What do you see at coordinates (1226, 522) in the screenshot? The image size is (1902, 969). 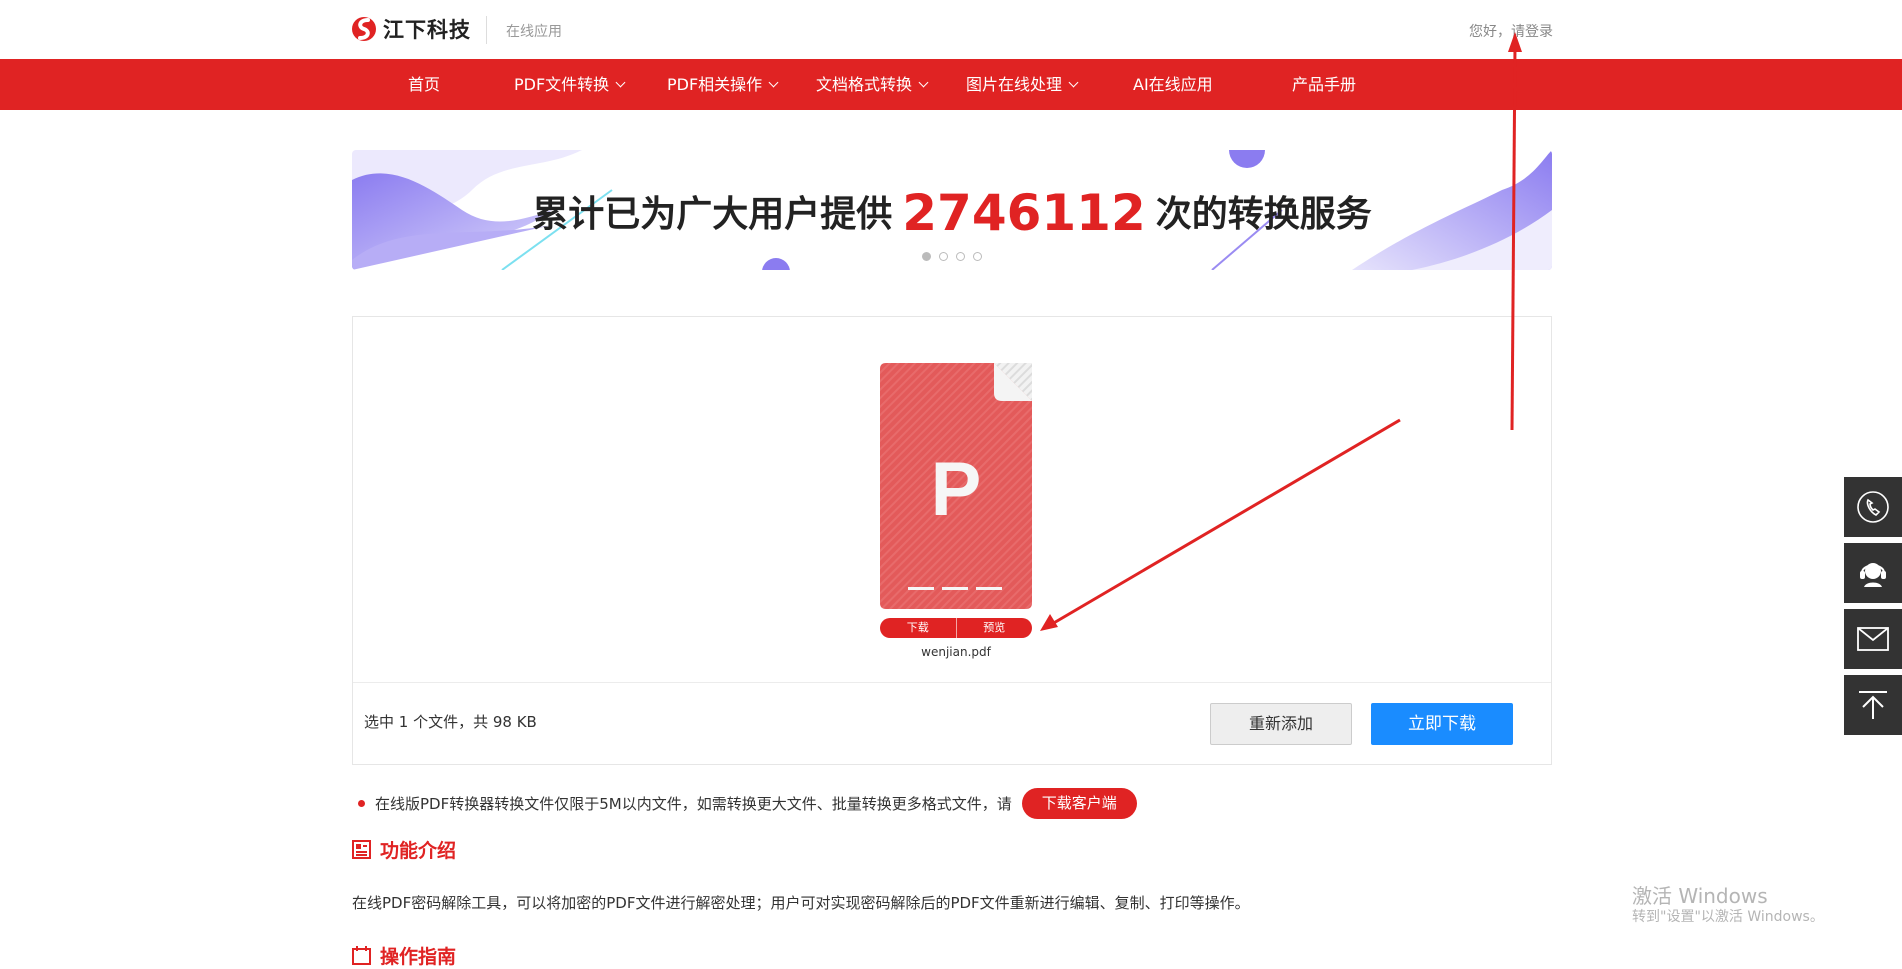 I see `annotation-arrow-to-file` at bounding box center [1226, 522].